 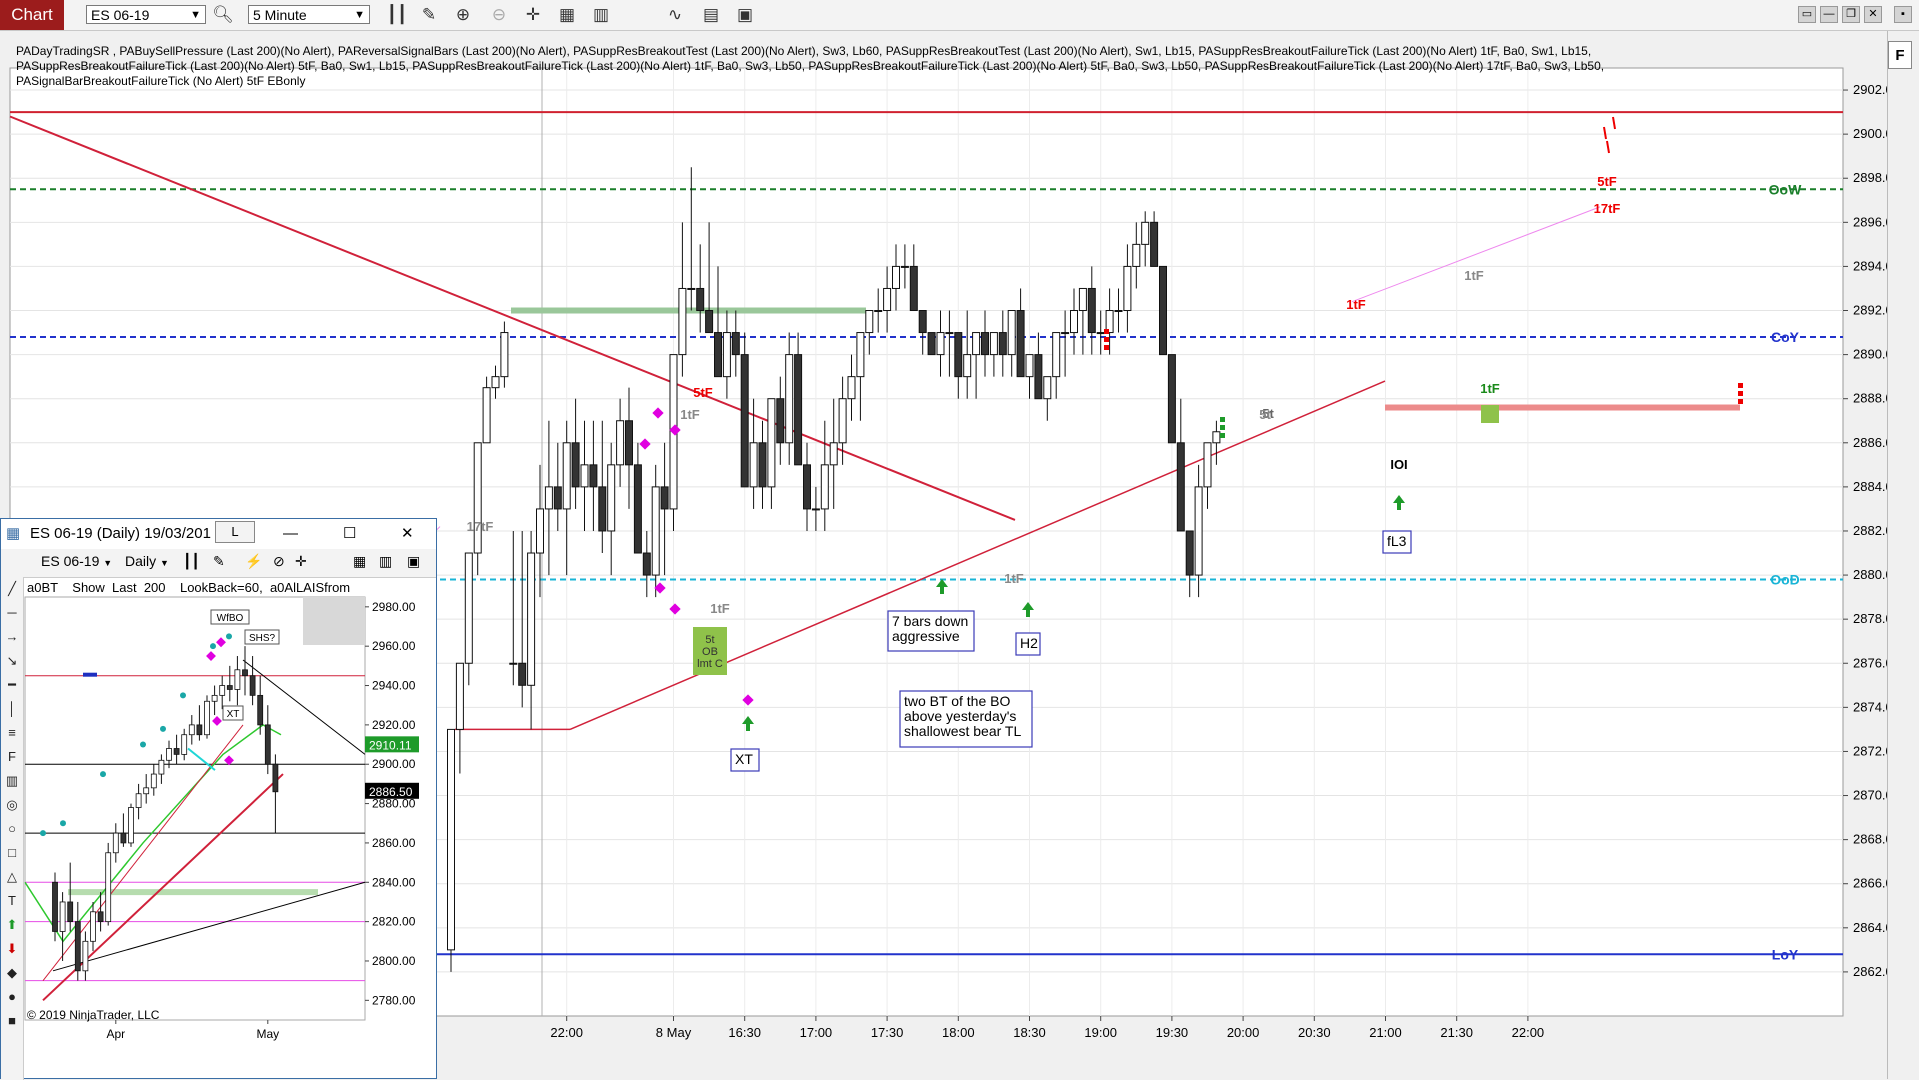 I want to click on daily-marker, so click(x=90, y=674).